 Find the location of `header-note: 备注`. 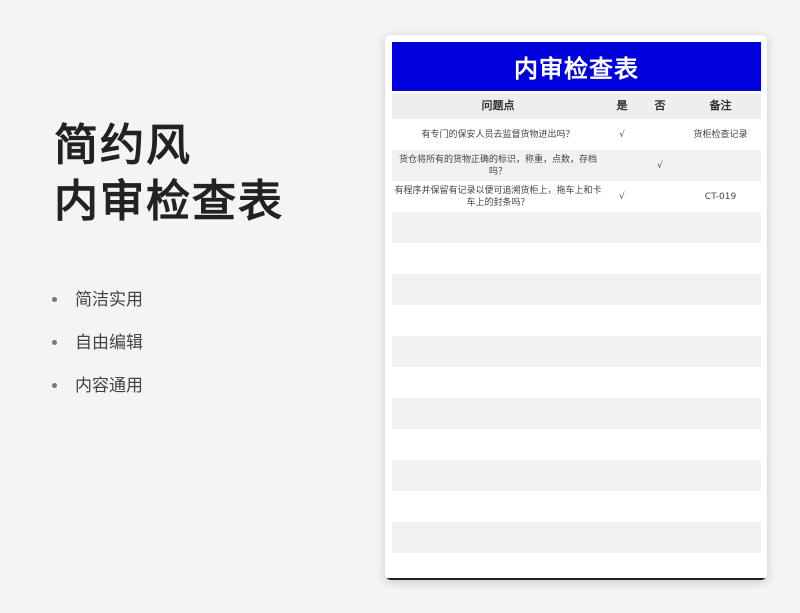

header-note: 备注 is located at coordinates (720, 105).